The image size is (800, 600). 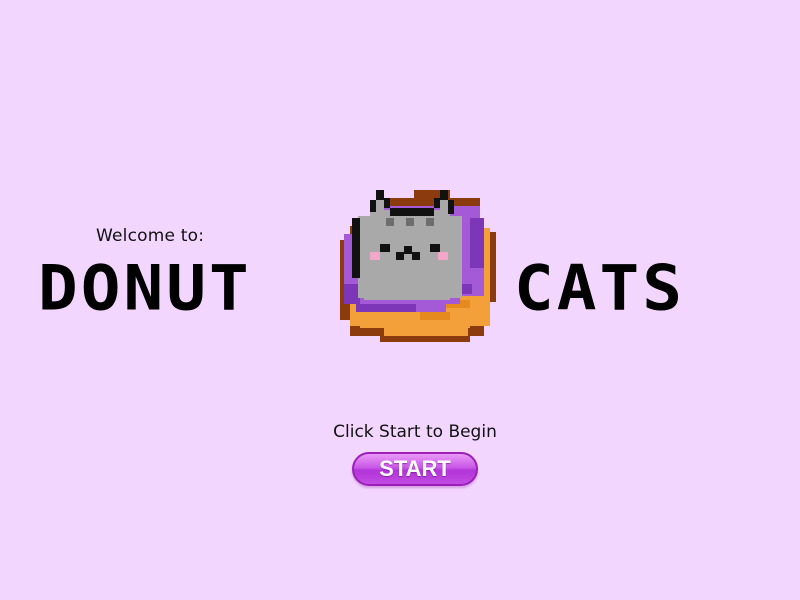 What do you see at coordinates (599, 288) in the screenshot?
I see `logo-word-cats: CATS` at bounding box center [599, 288].